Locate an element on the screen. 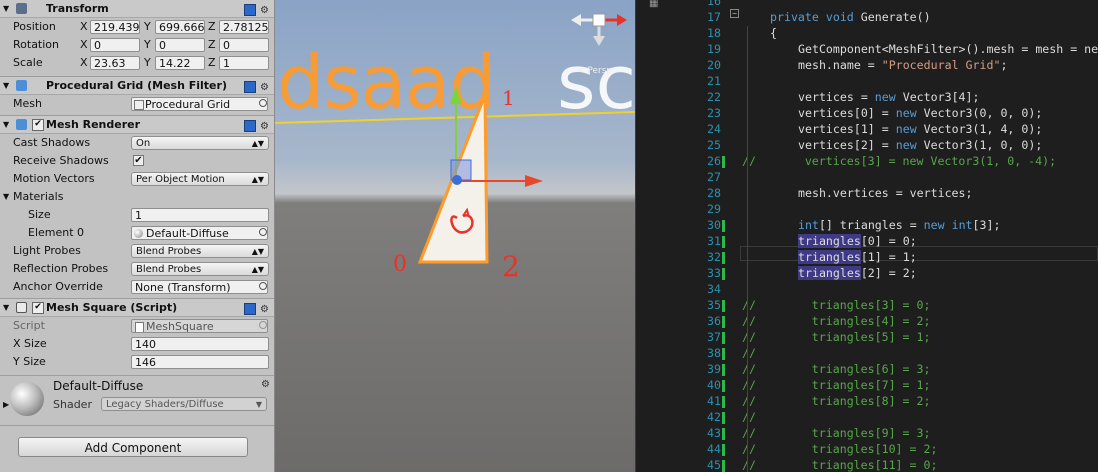 This screenshot has width=1098, height=472. line-number: 23 is located at coordinates (714, 113).